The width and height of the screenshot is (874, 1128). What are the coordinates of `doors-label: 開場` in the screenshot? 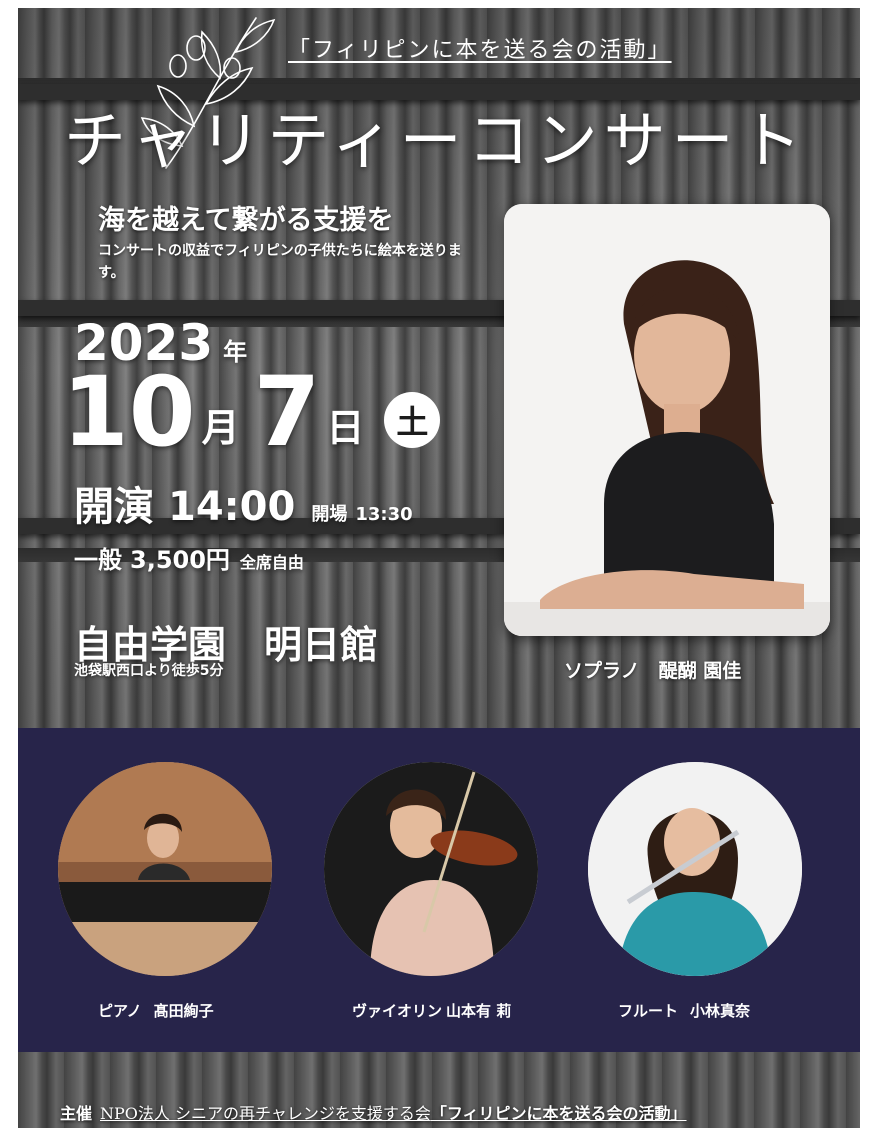 It's located at (329, 514).